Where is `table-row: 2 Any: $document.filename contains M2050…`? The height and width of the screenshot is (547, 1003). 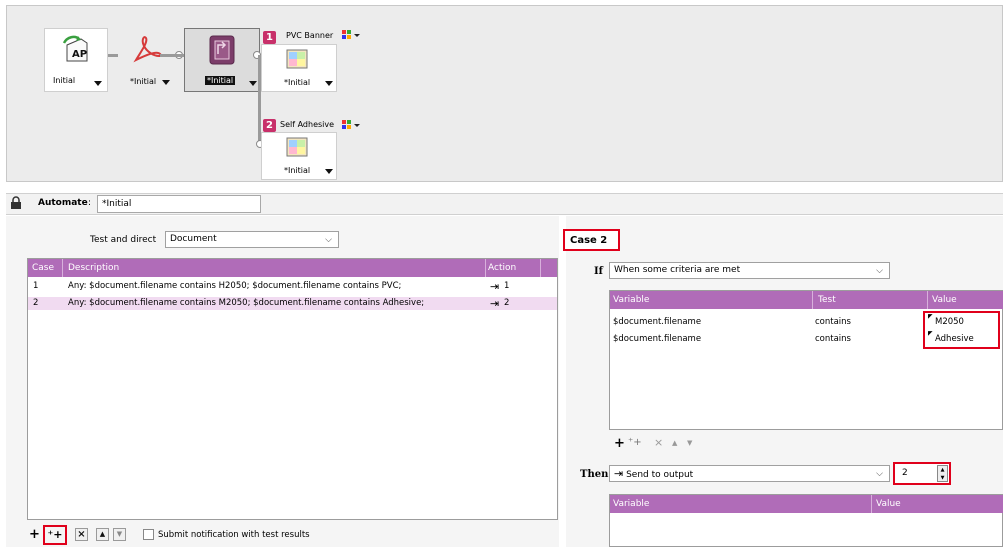 table-row: 2 Any: $document.filename contains M2050… is located at coordinates (292, 303).